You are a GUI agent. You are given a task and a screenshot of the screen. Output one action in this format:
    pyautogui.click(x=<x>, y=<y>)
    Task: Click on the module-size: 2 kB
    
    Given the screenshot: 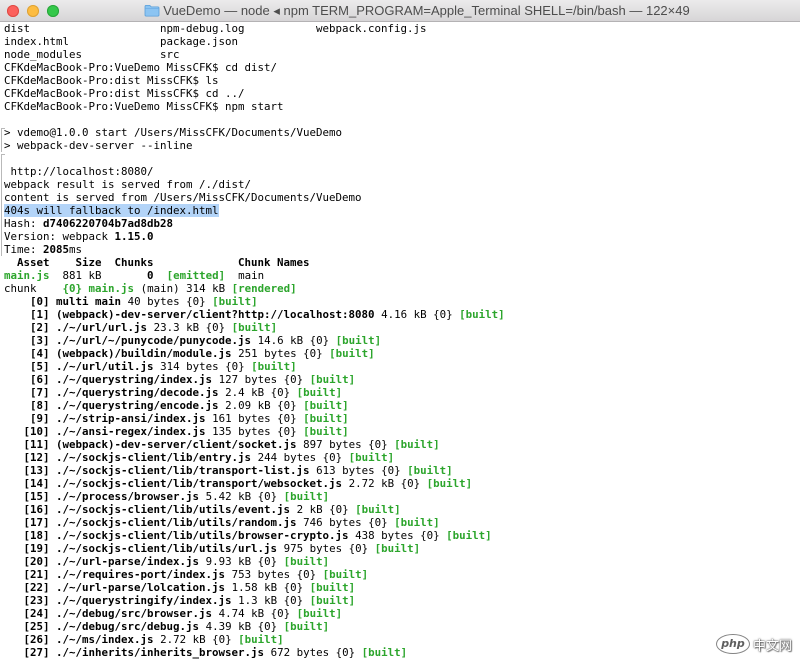 What is the action you would take?
    pyautogui.click(x=309, y=509)
    